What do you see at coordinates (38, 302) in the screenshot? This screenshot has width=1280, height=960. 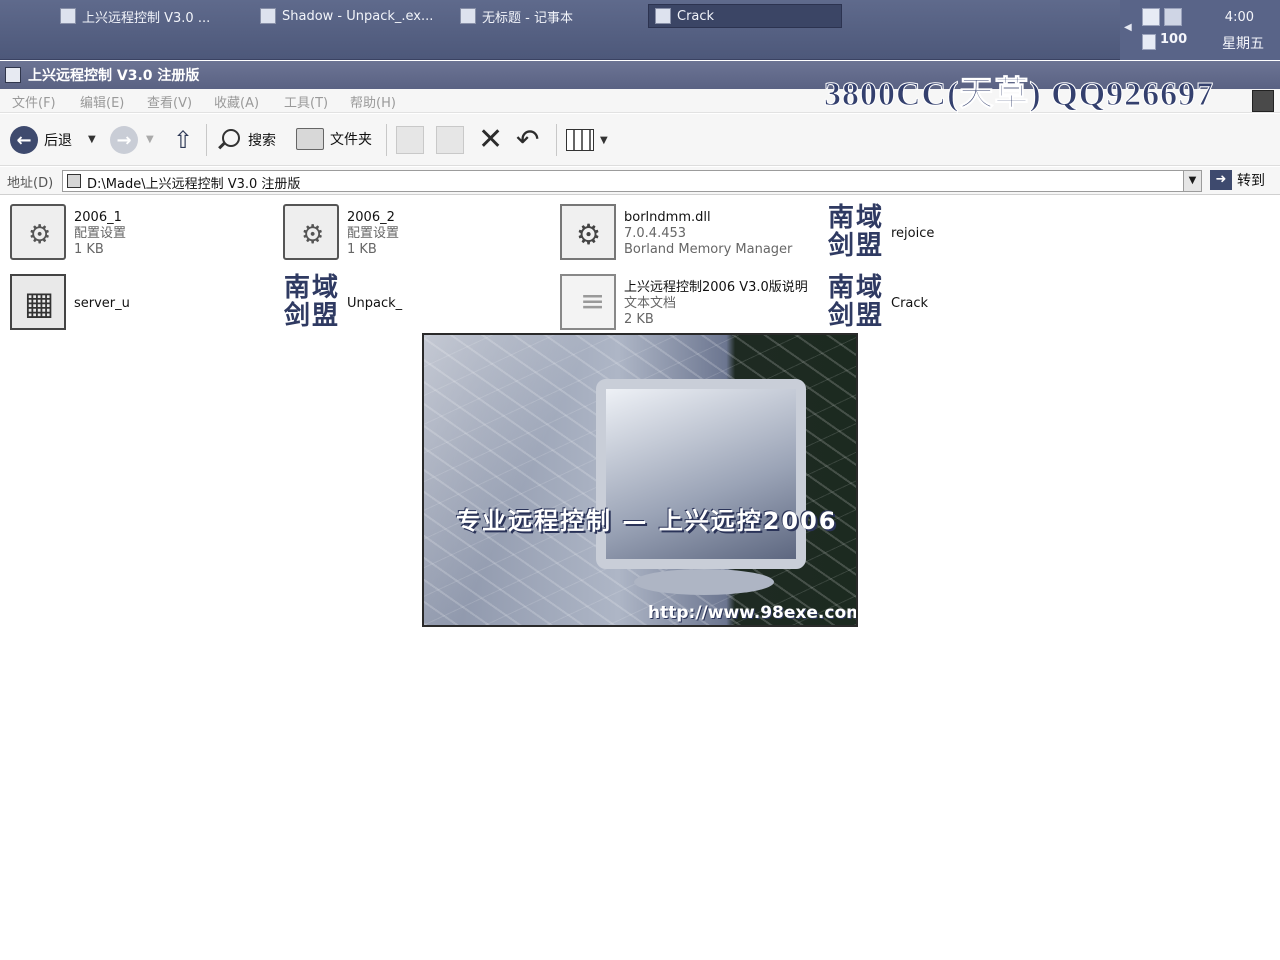 I see `computer-icon` at bounding box center [38, 302].